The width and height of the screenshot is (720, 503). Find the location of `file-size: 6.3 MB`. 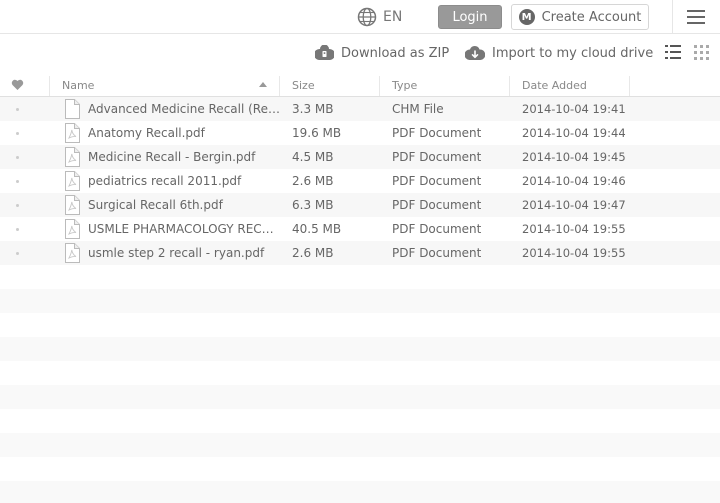

file-size: 6.3 MB is located at coordinates (313, 205).